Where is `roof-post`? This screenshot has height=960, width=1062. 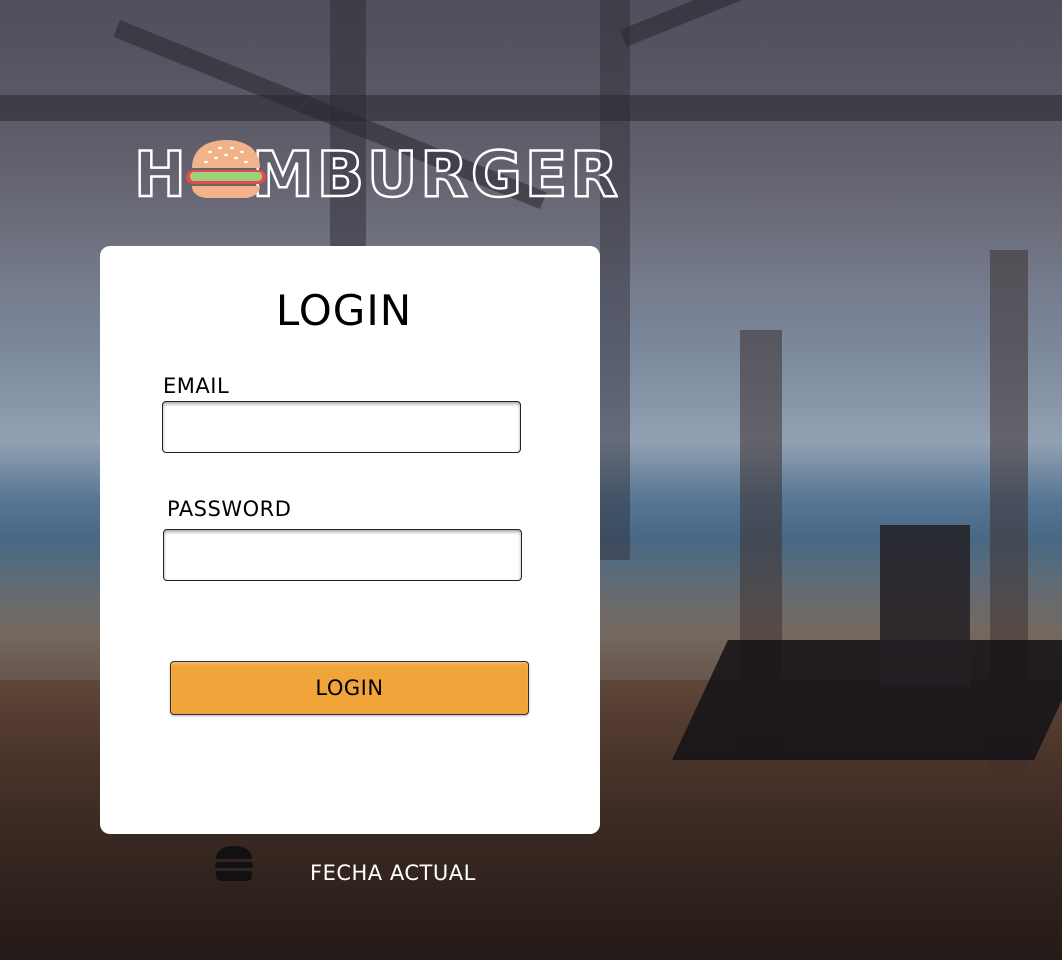
roof-post is located at coordinates (615, 280).